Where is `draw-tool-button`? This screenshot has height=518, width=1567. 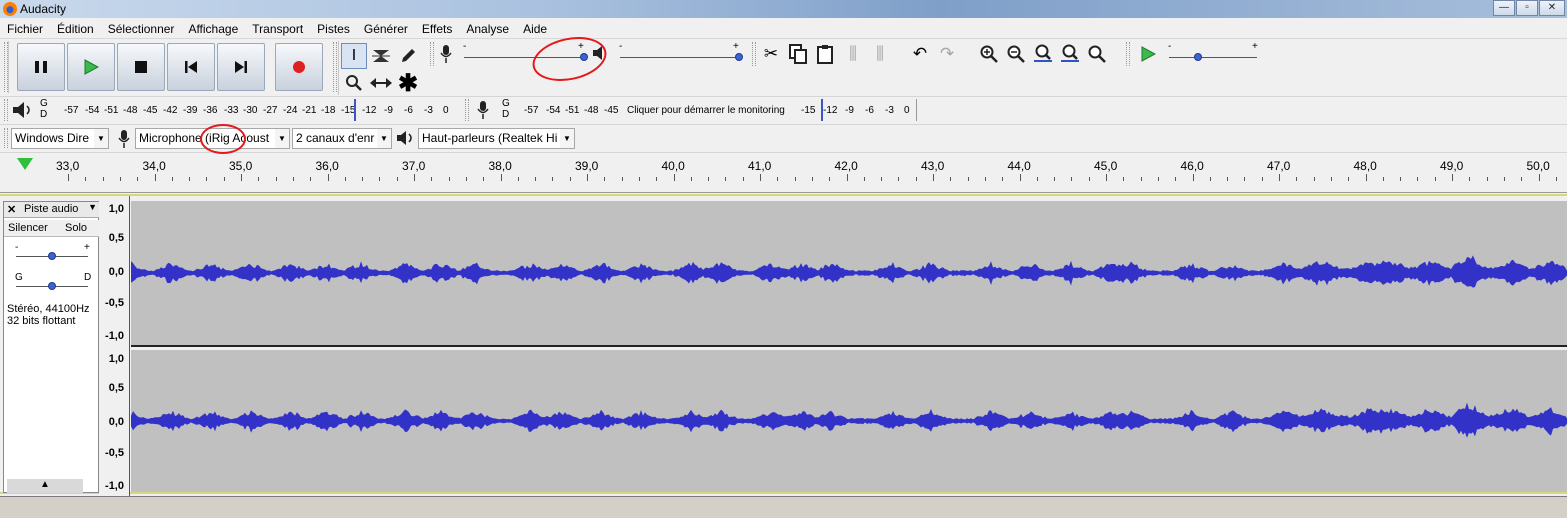
draw-tool-button is located at coordinates (408, 56).